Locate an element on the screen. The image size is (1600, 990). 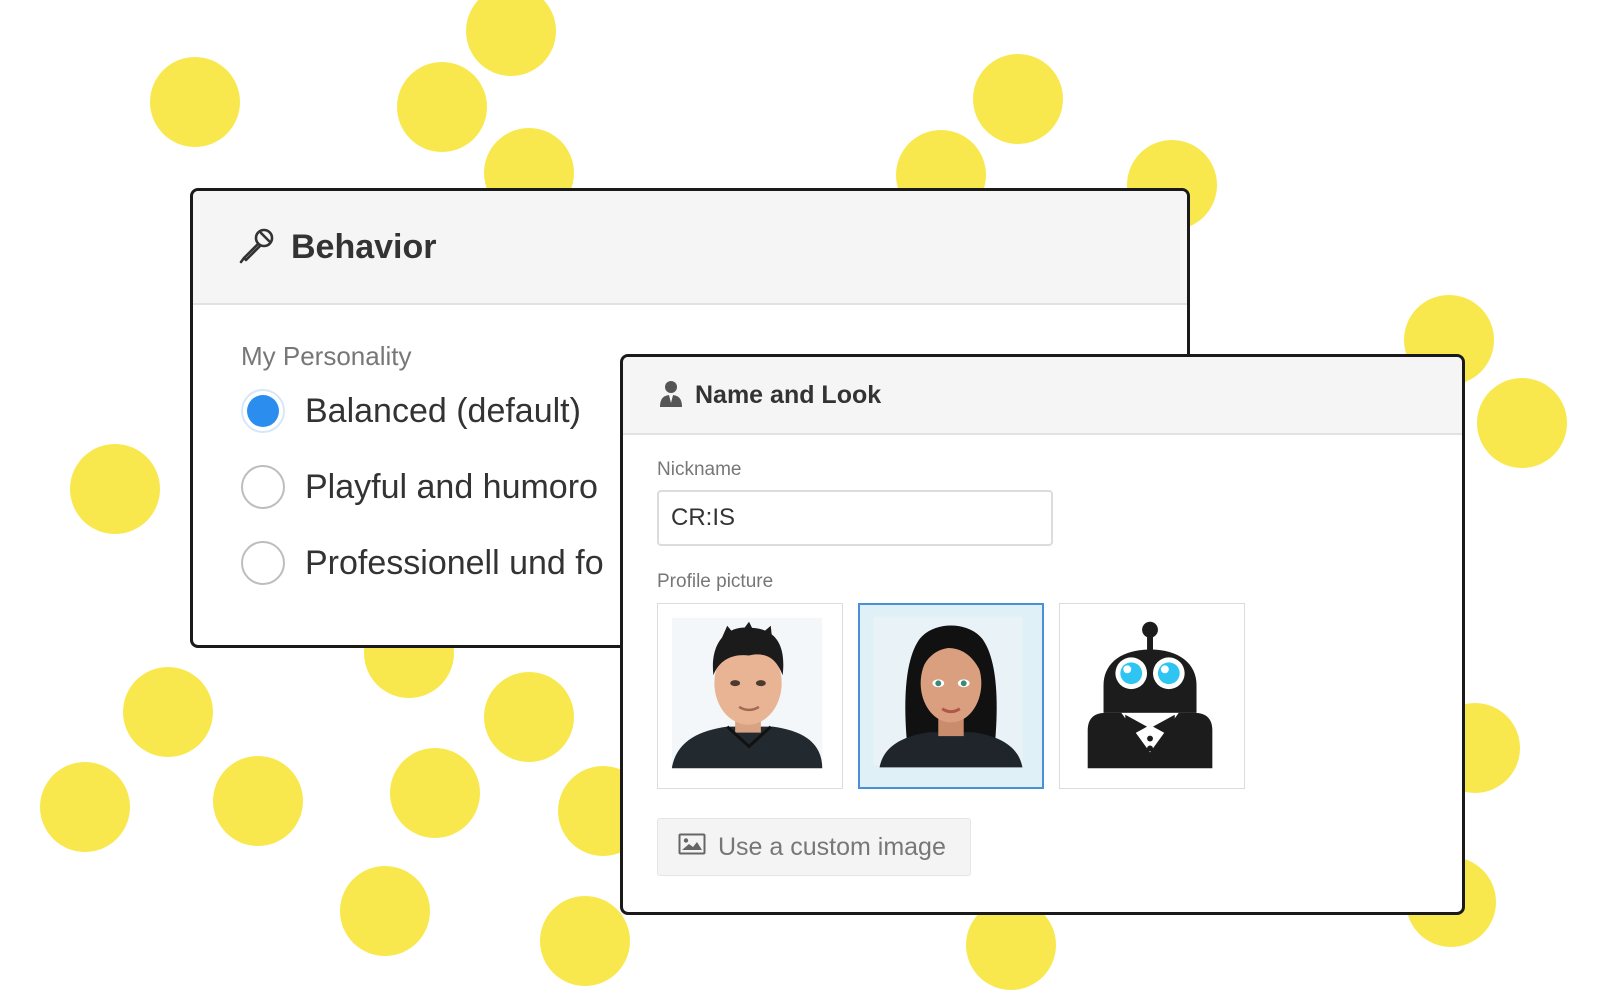
nickname-label: Nickname is located at coordinates (699, 469).